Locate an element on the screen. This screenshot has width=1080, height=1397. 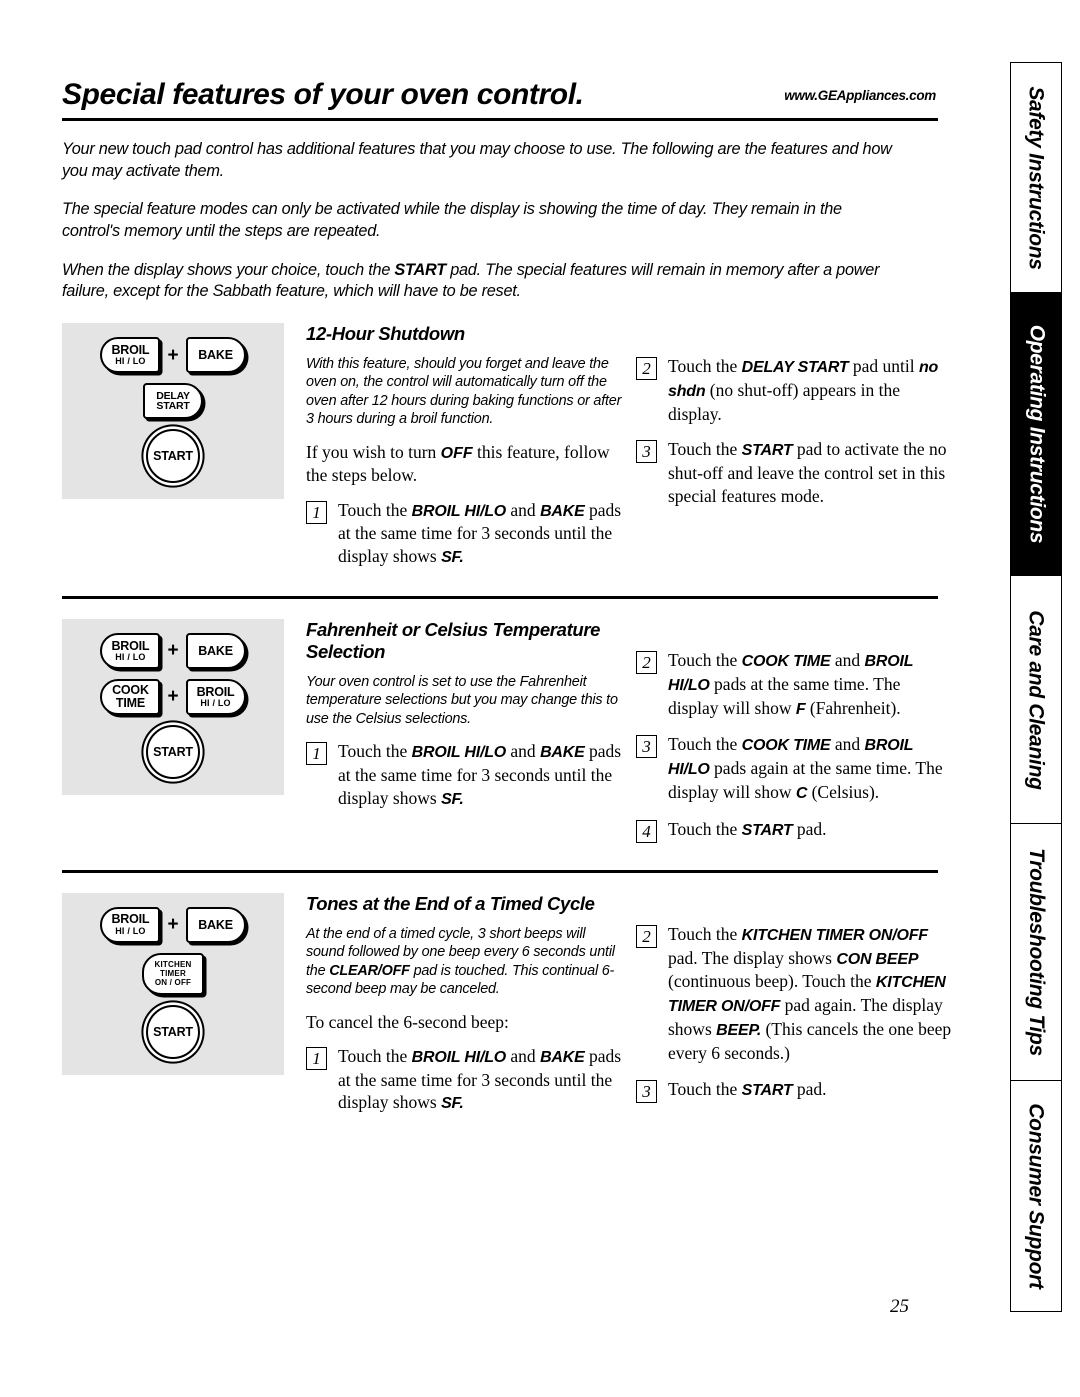
step-item: 3 Touch the START pad. is located at coordinates (795, 1090).